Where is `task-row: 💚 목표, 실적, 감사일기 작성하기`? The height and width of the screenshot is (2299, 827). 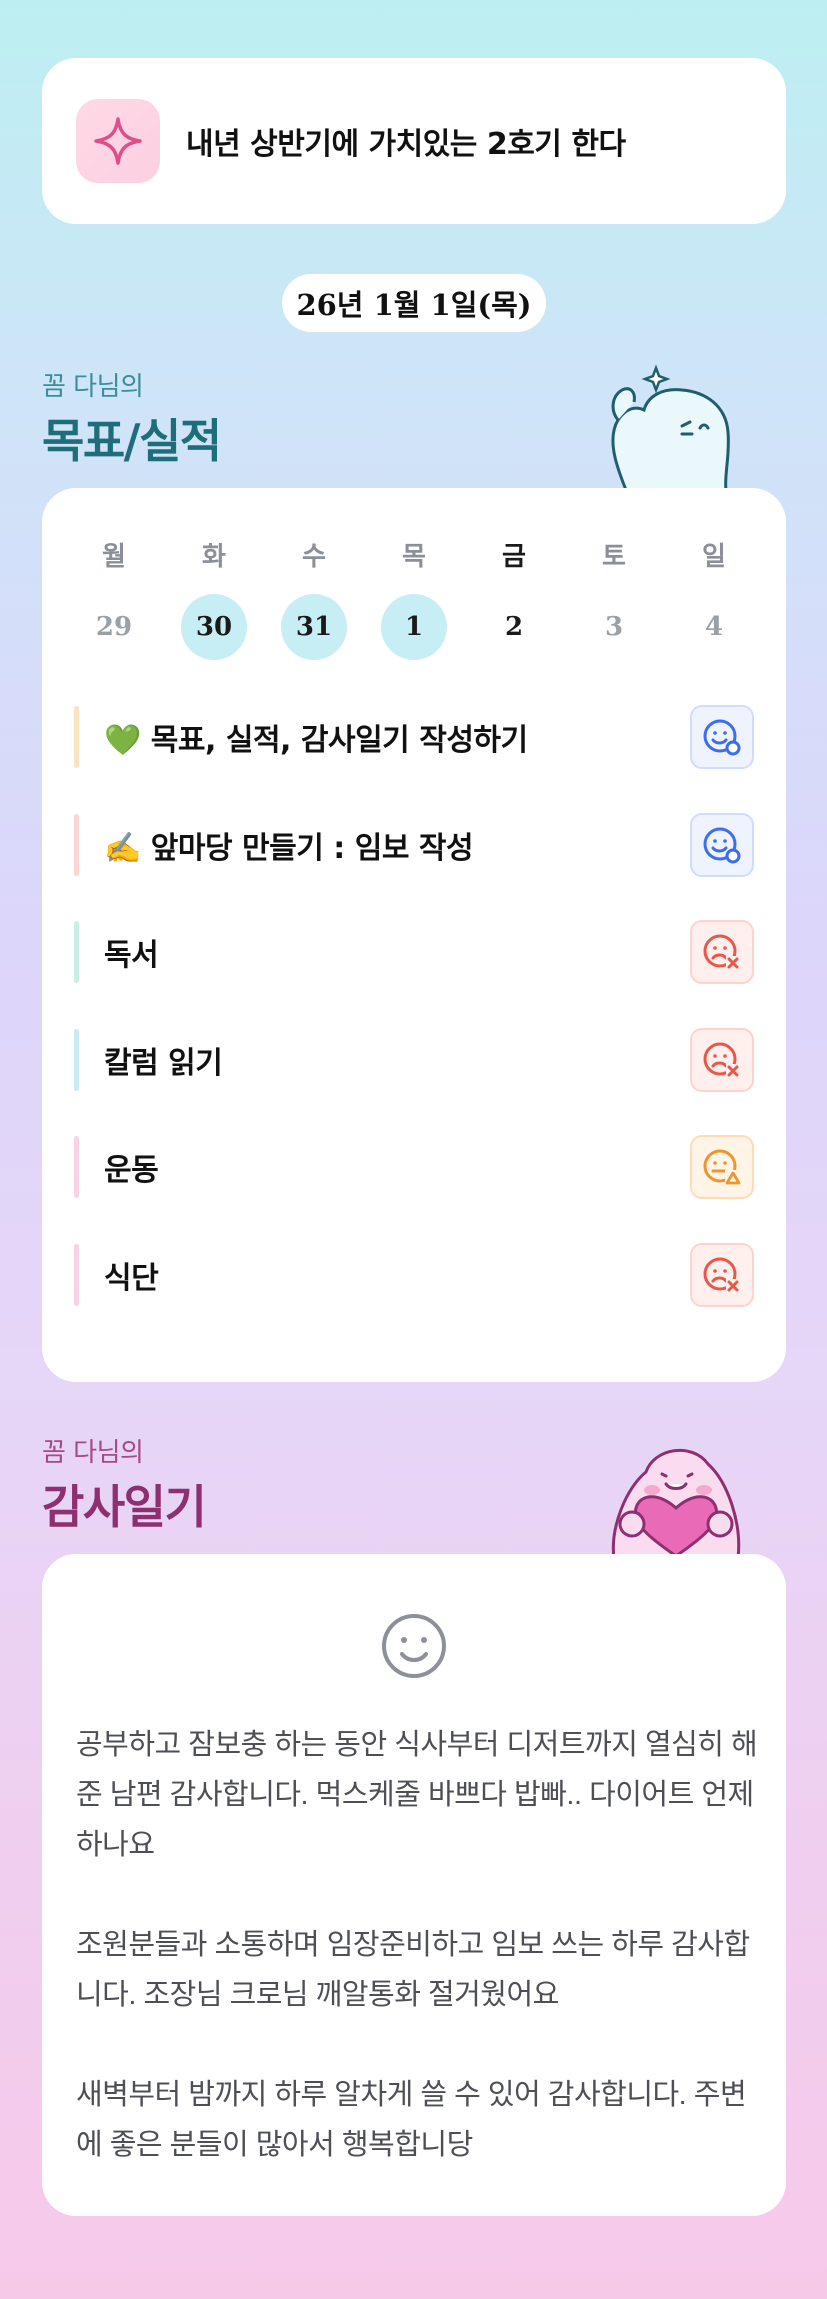 task-row: 💚 목표, 실적, 감사일기 작성하기 is located at coordinates (414, 737).